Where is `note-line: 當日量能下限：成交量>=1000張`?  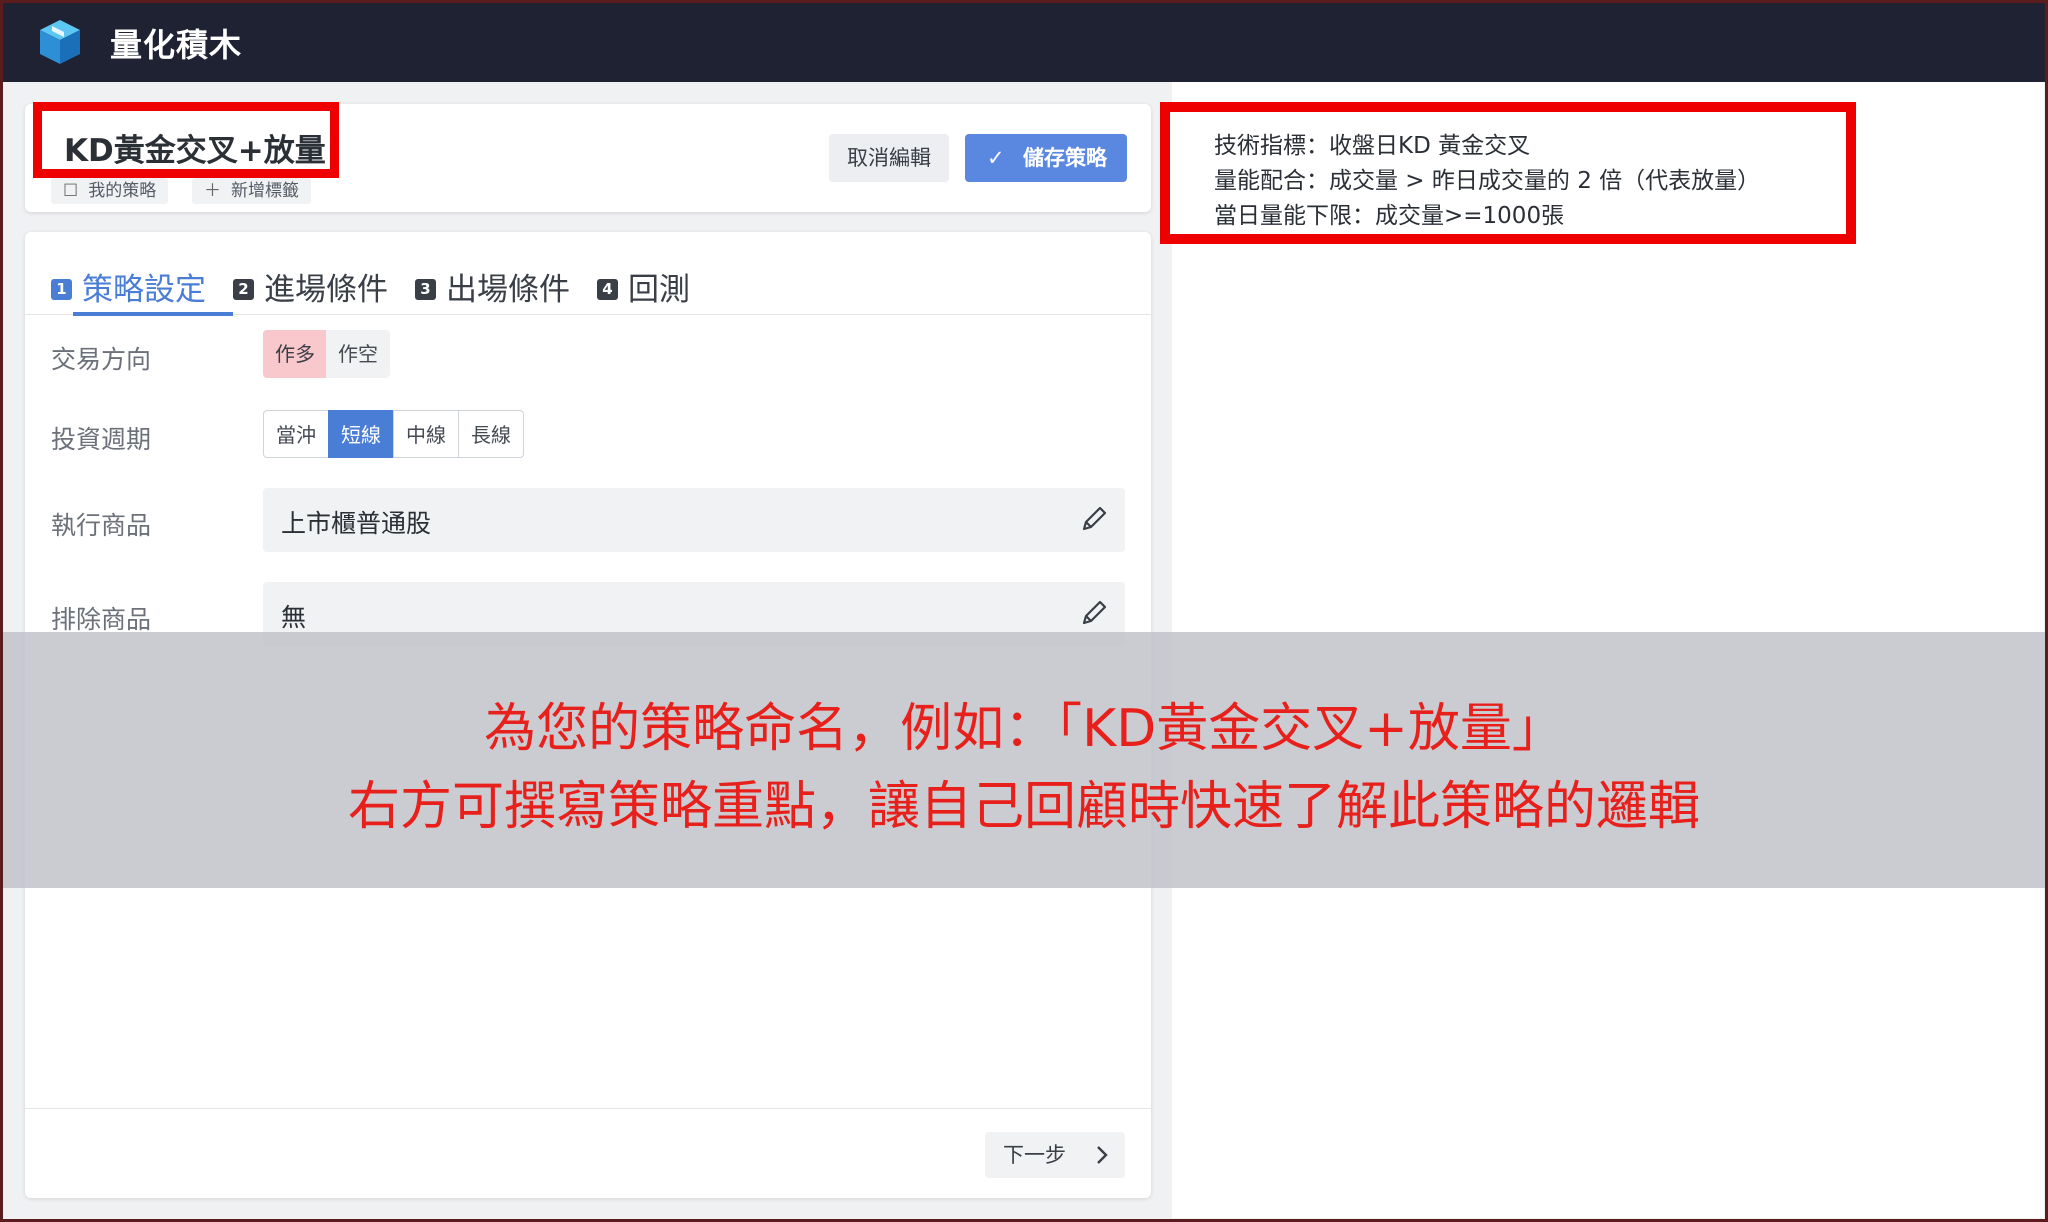 note-line: 當日量能下限：成交量>=1000張 is located at coordinates (1389, 216).